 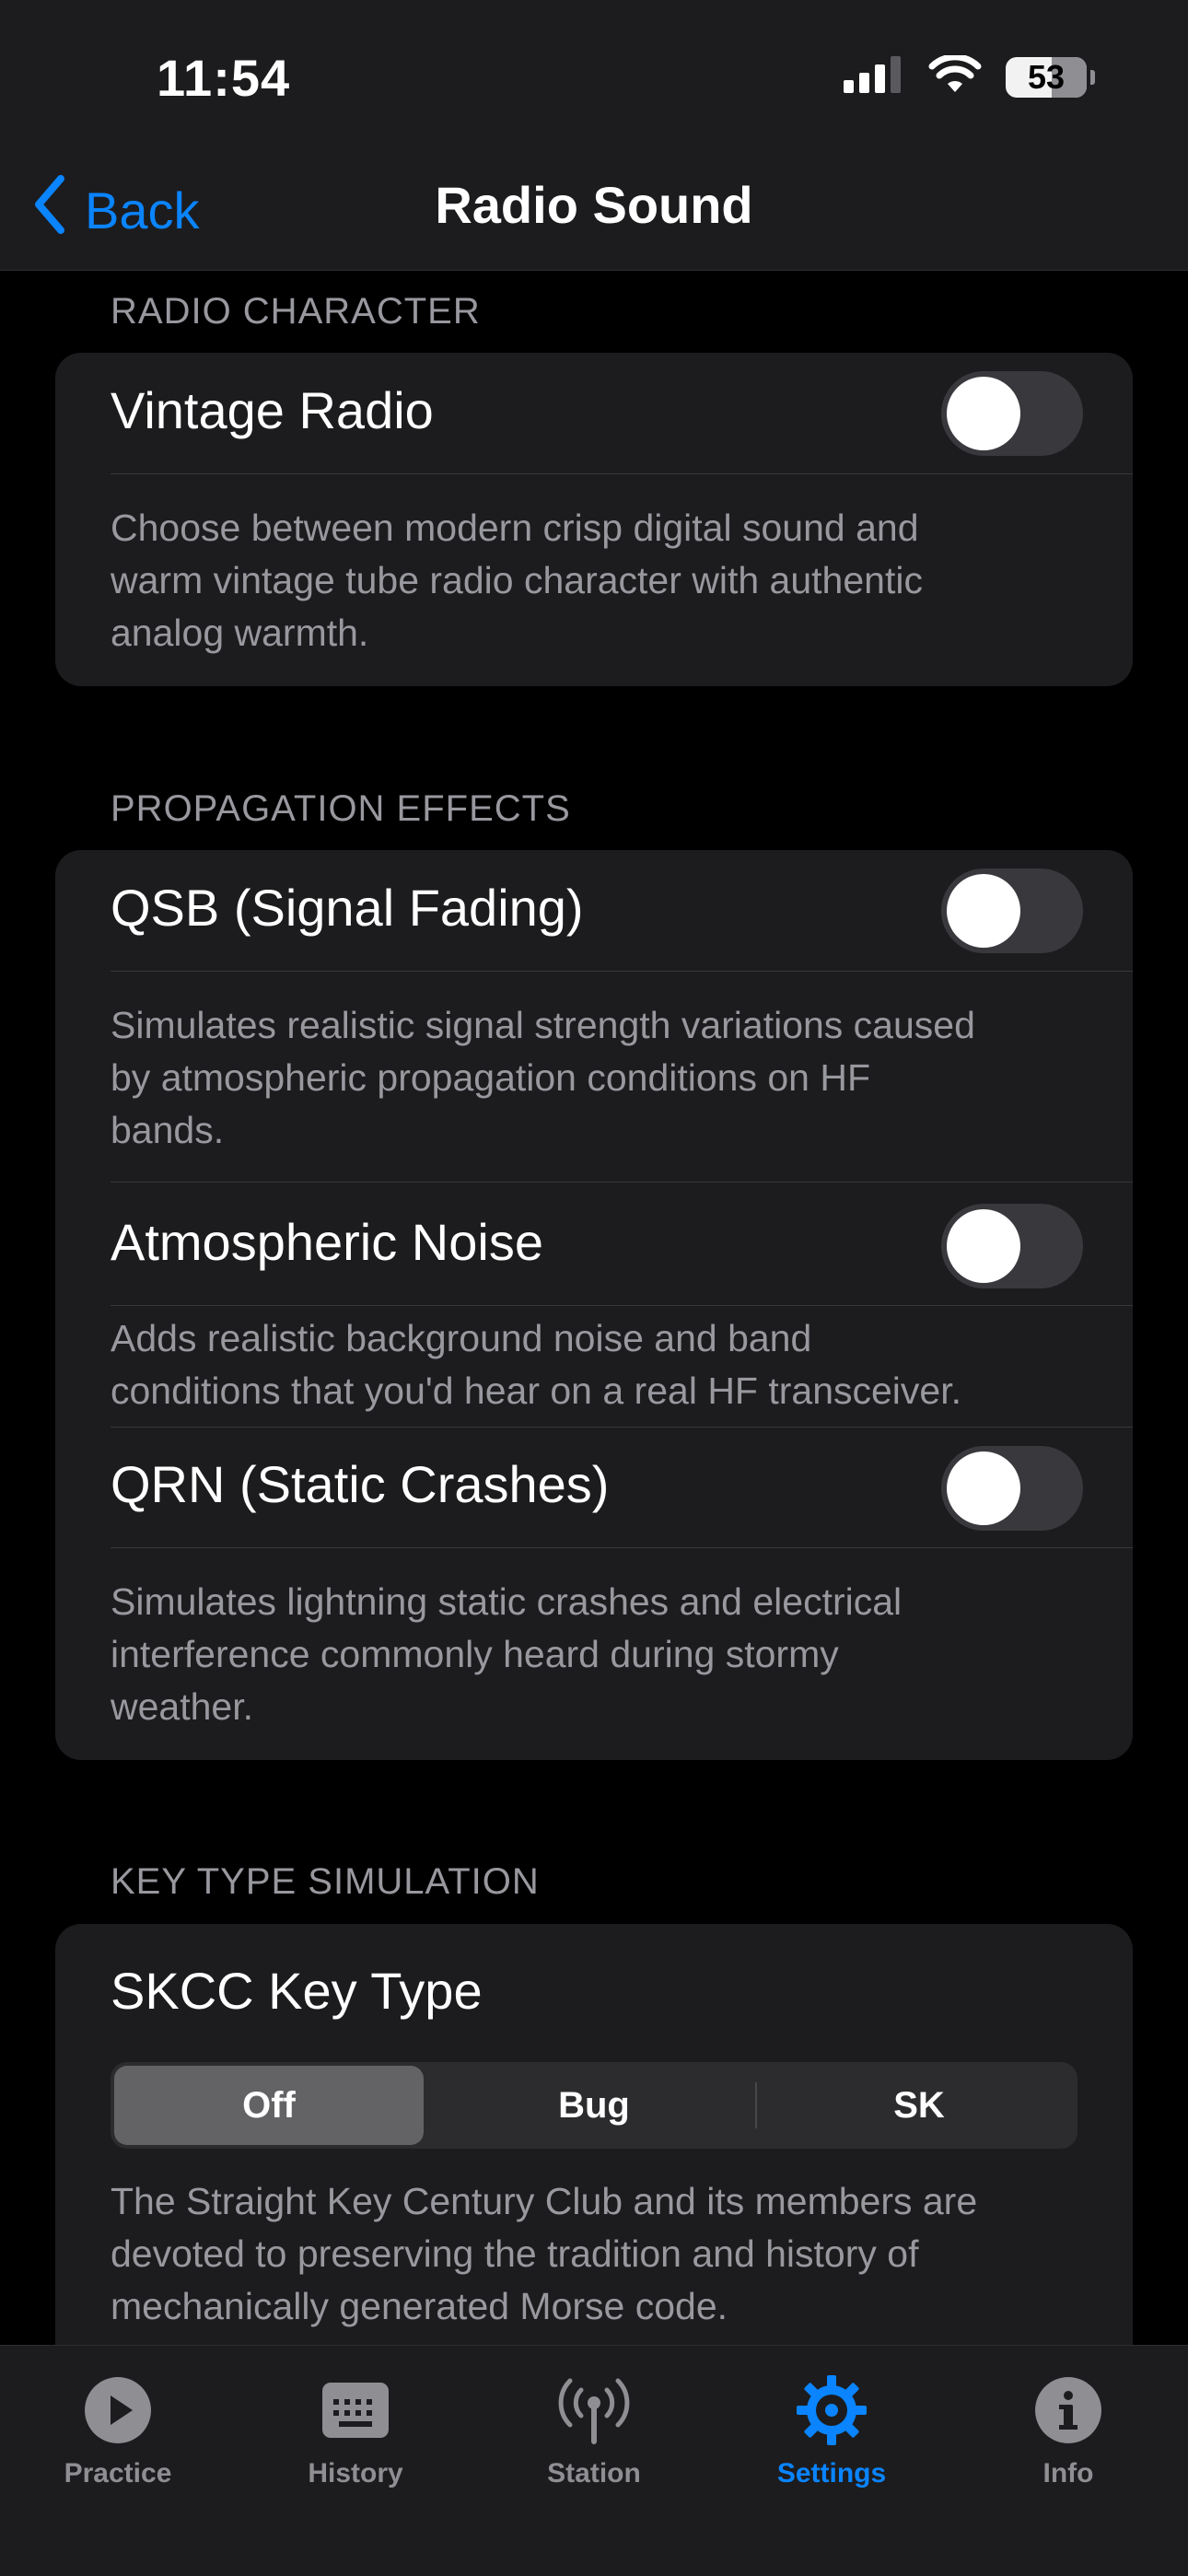 I want to click on signal-icon, so click(x=874, y=77).